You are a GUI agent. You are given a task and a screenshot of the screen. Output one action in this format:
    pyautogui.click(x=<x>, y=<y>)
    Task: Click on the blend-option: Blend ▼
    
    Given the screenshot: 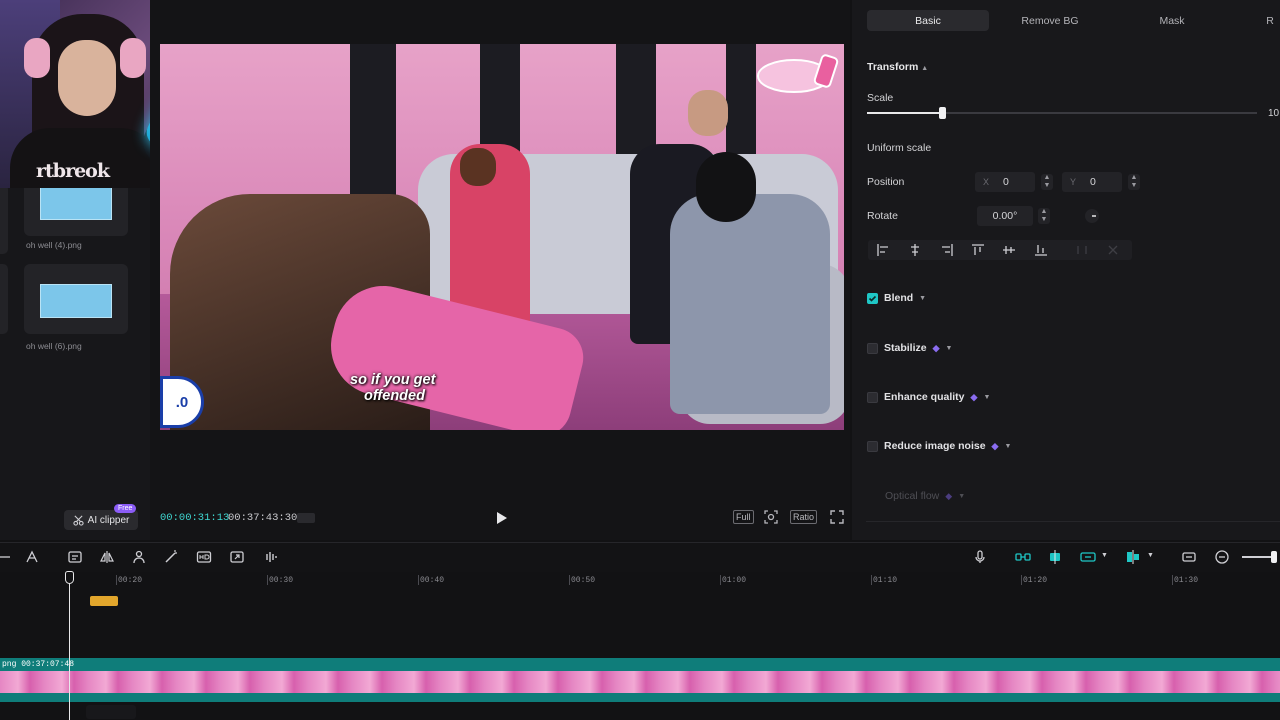 What is the action you would take?
    pyautogui.click(x=896, y=298)
    